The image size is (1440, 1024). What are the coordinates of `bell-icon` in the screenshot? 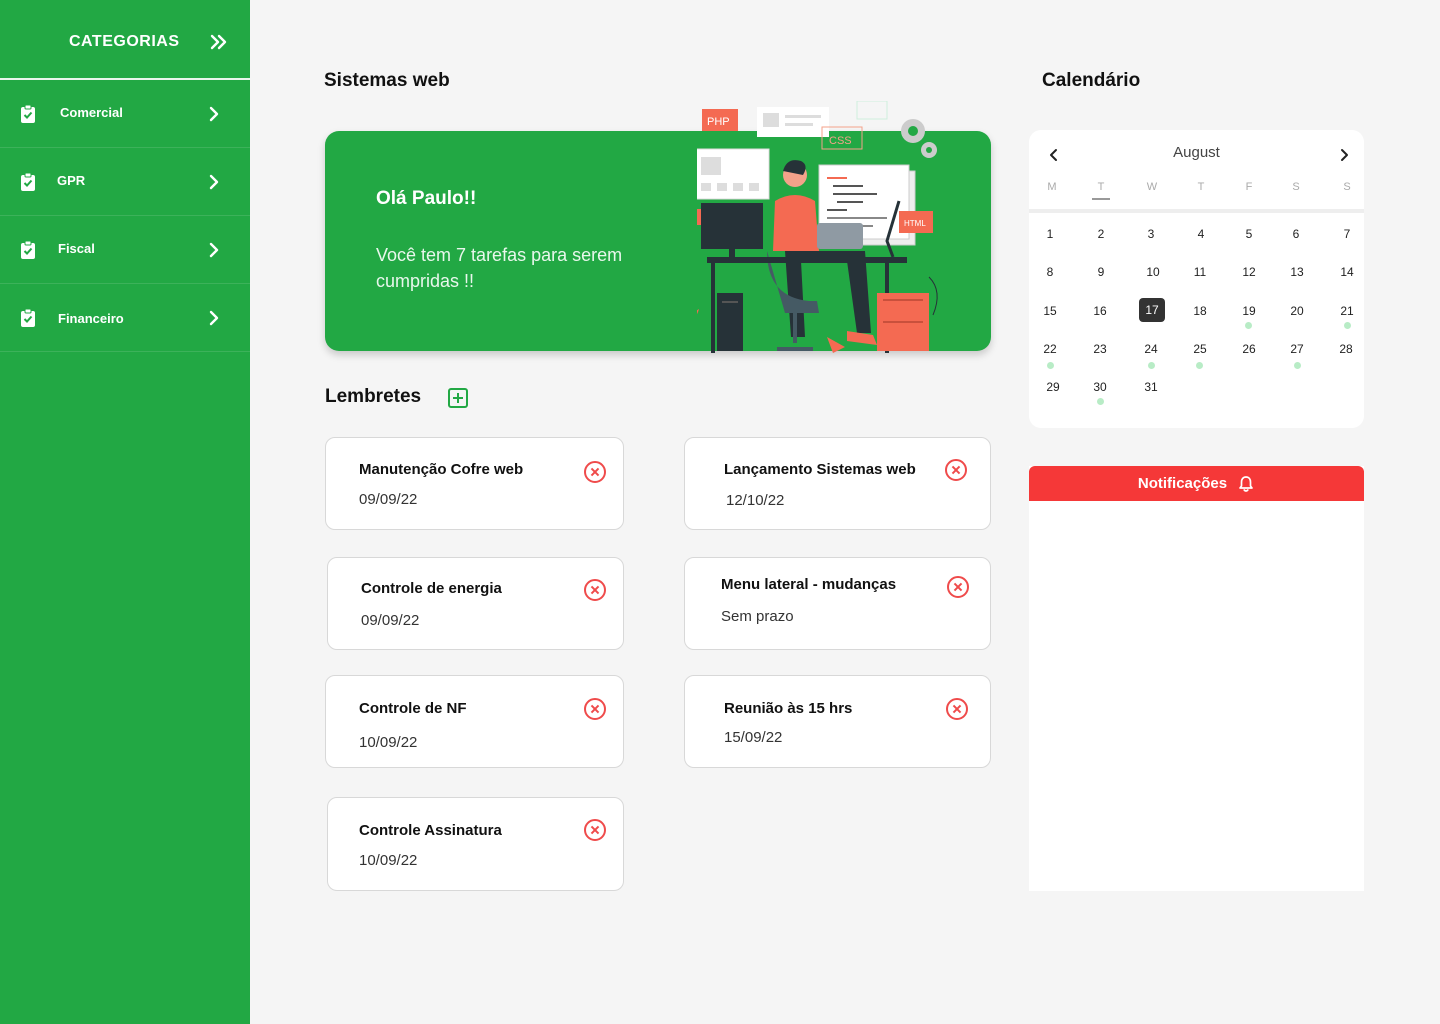 It's located at (1246, 483).